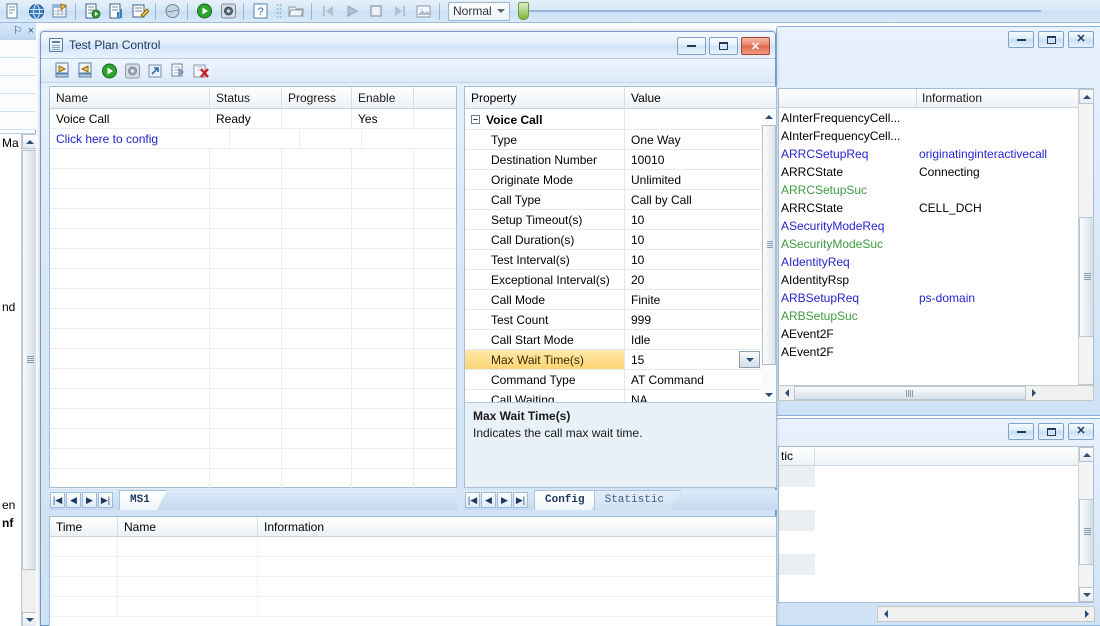 This screenshot has height=626, width=1100. What do you see at coordinates (809, 11) in the screenshot?
I see `playback-slider` at bounding box center [809, 11].